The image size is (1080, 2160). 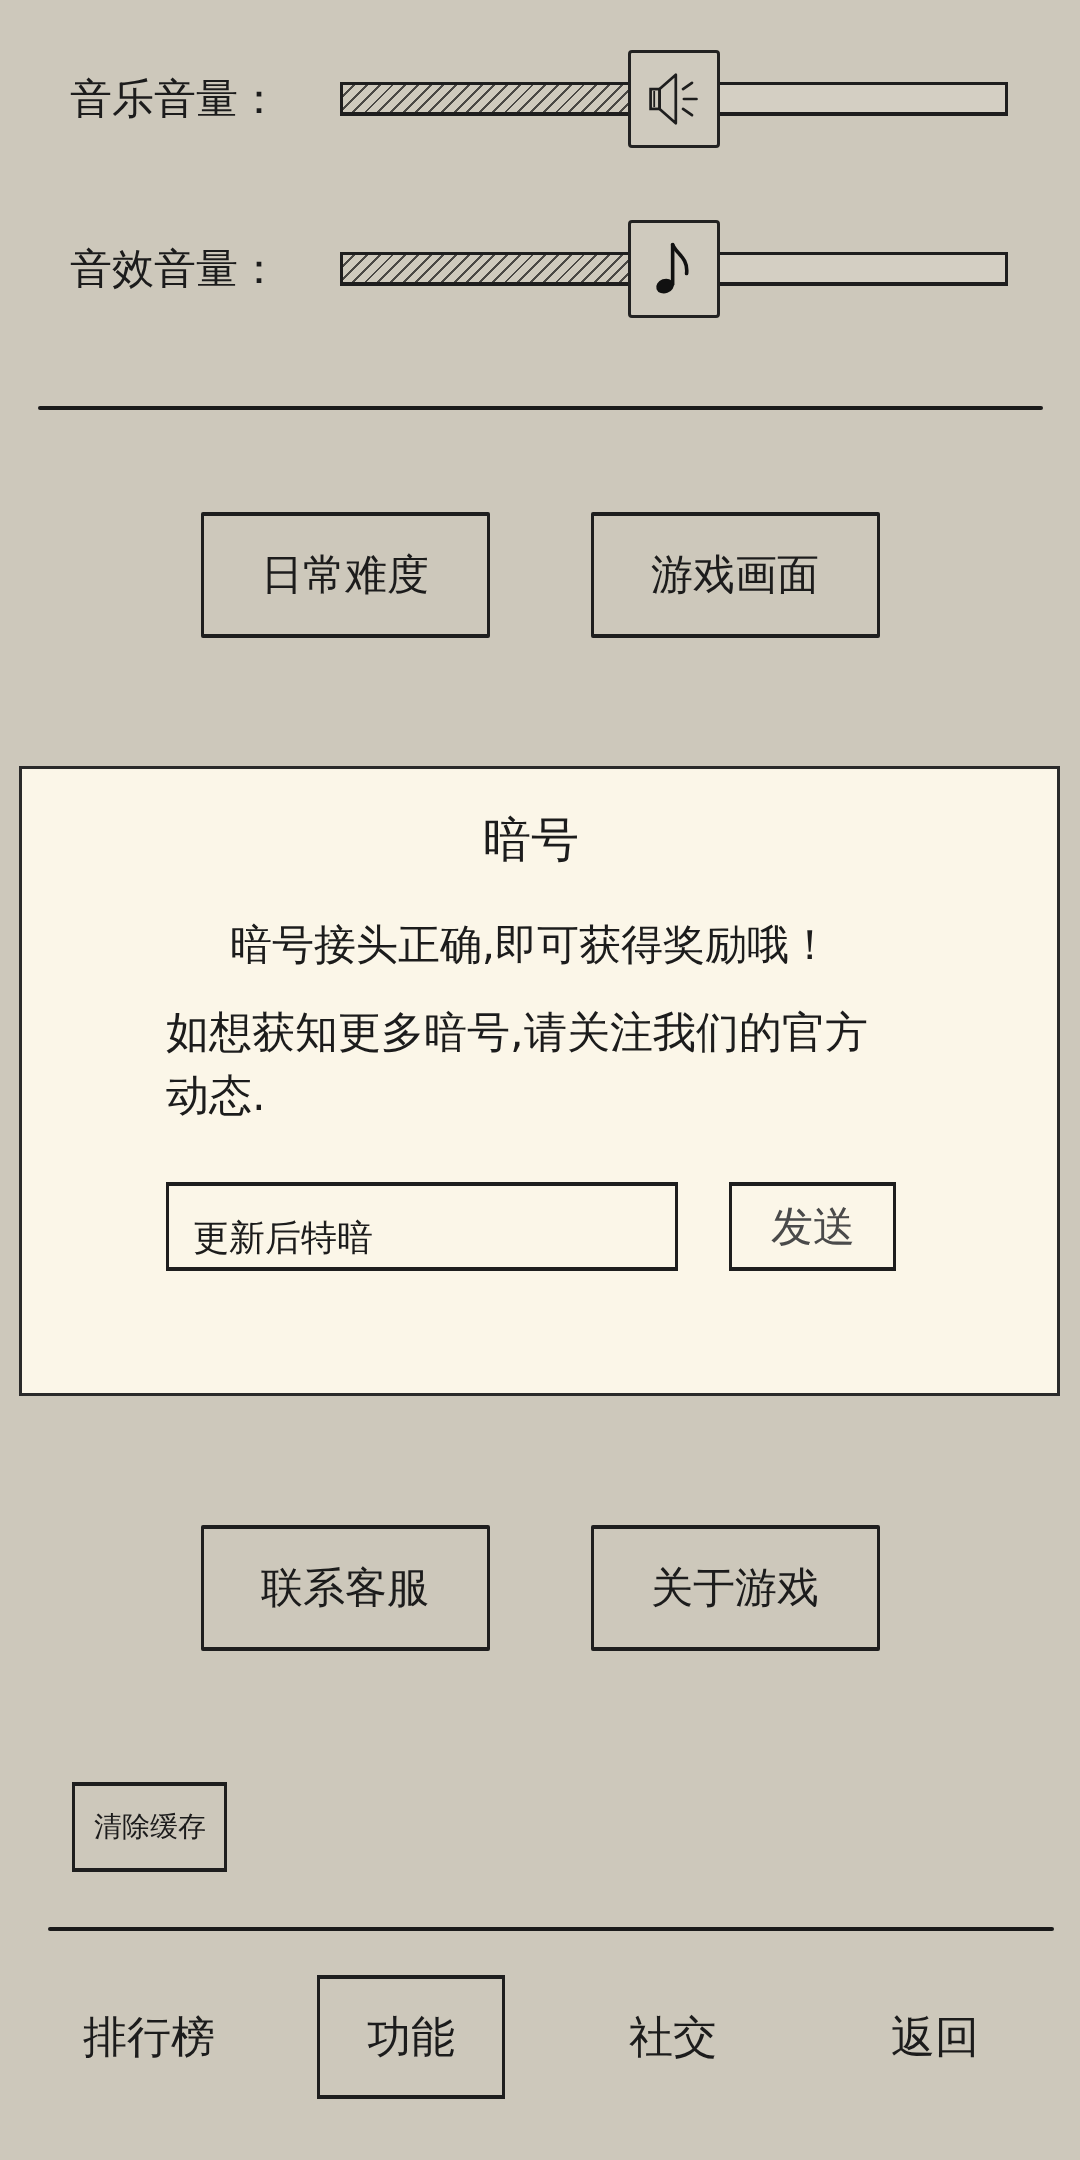 I want to click on menu-button: 日常难度, so click(x=345, y=575).